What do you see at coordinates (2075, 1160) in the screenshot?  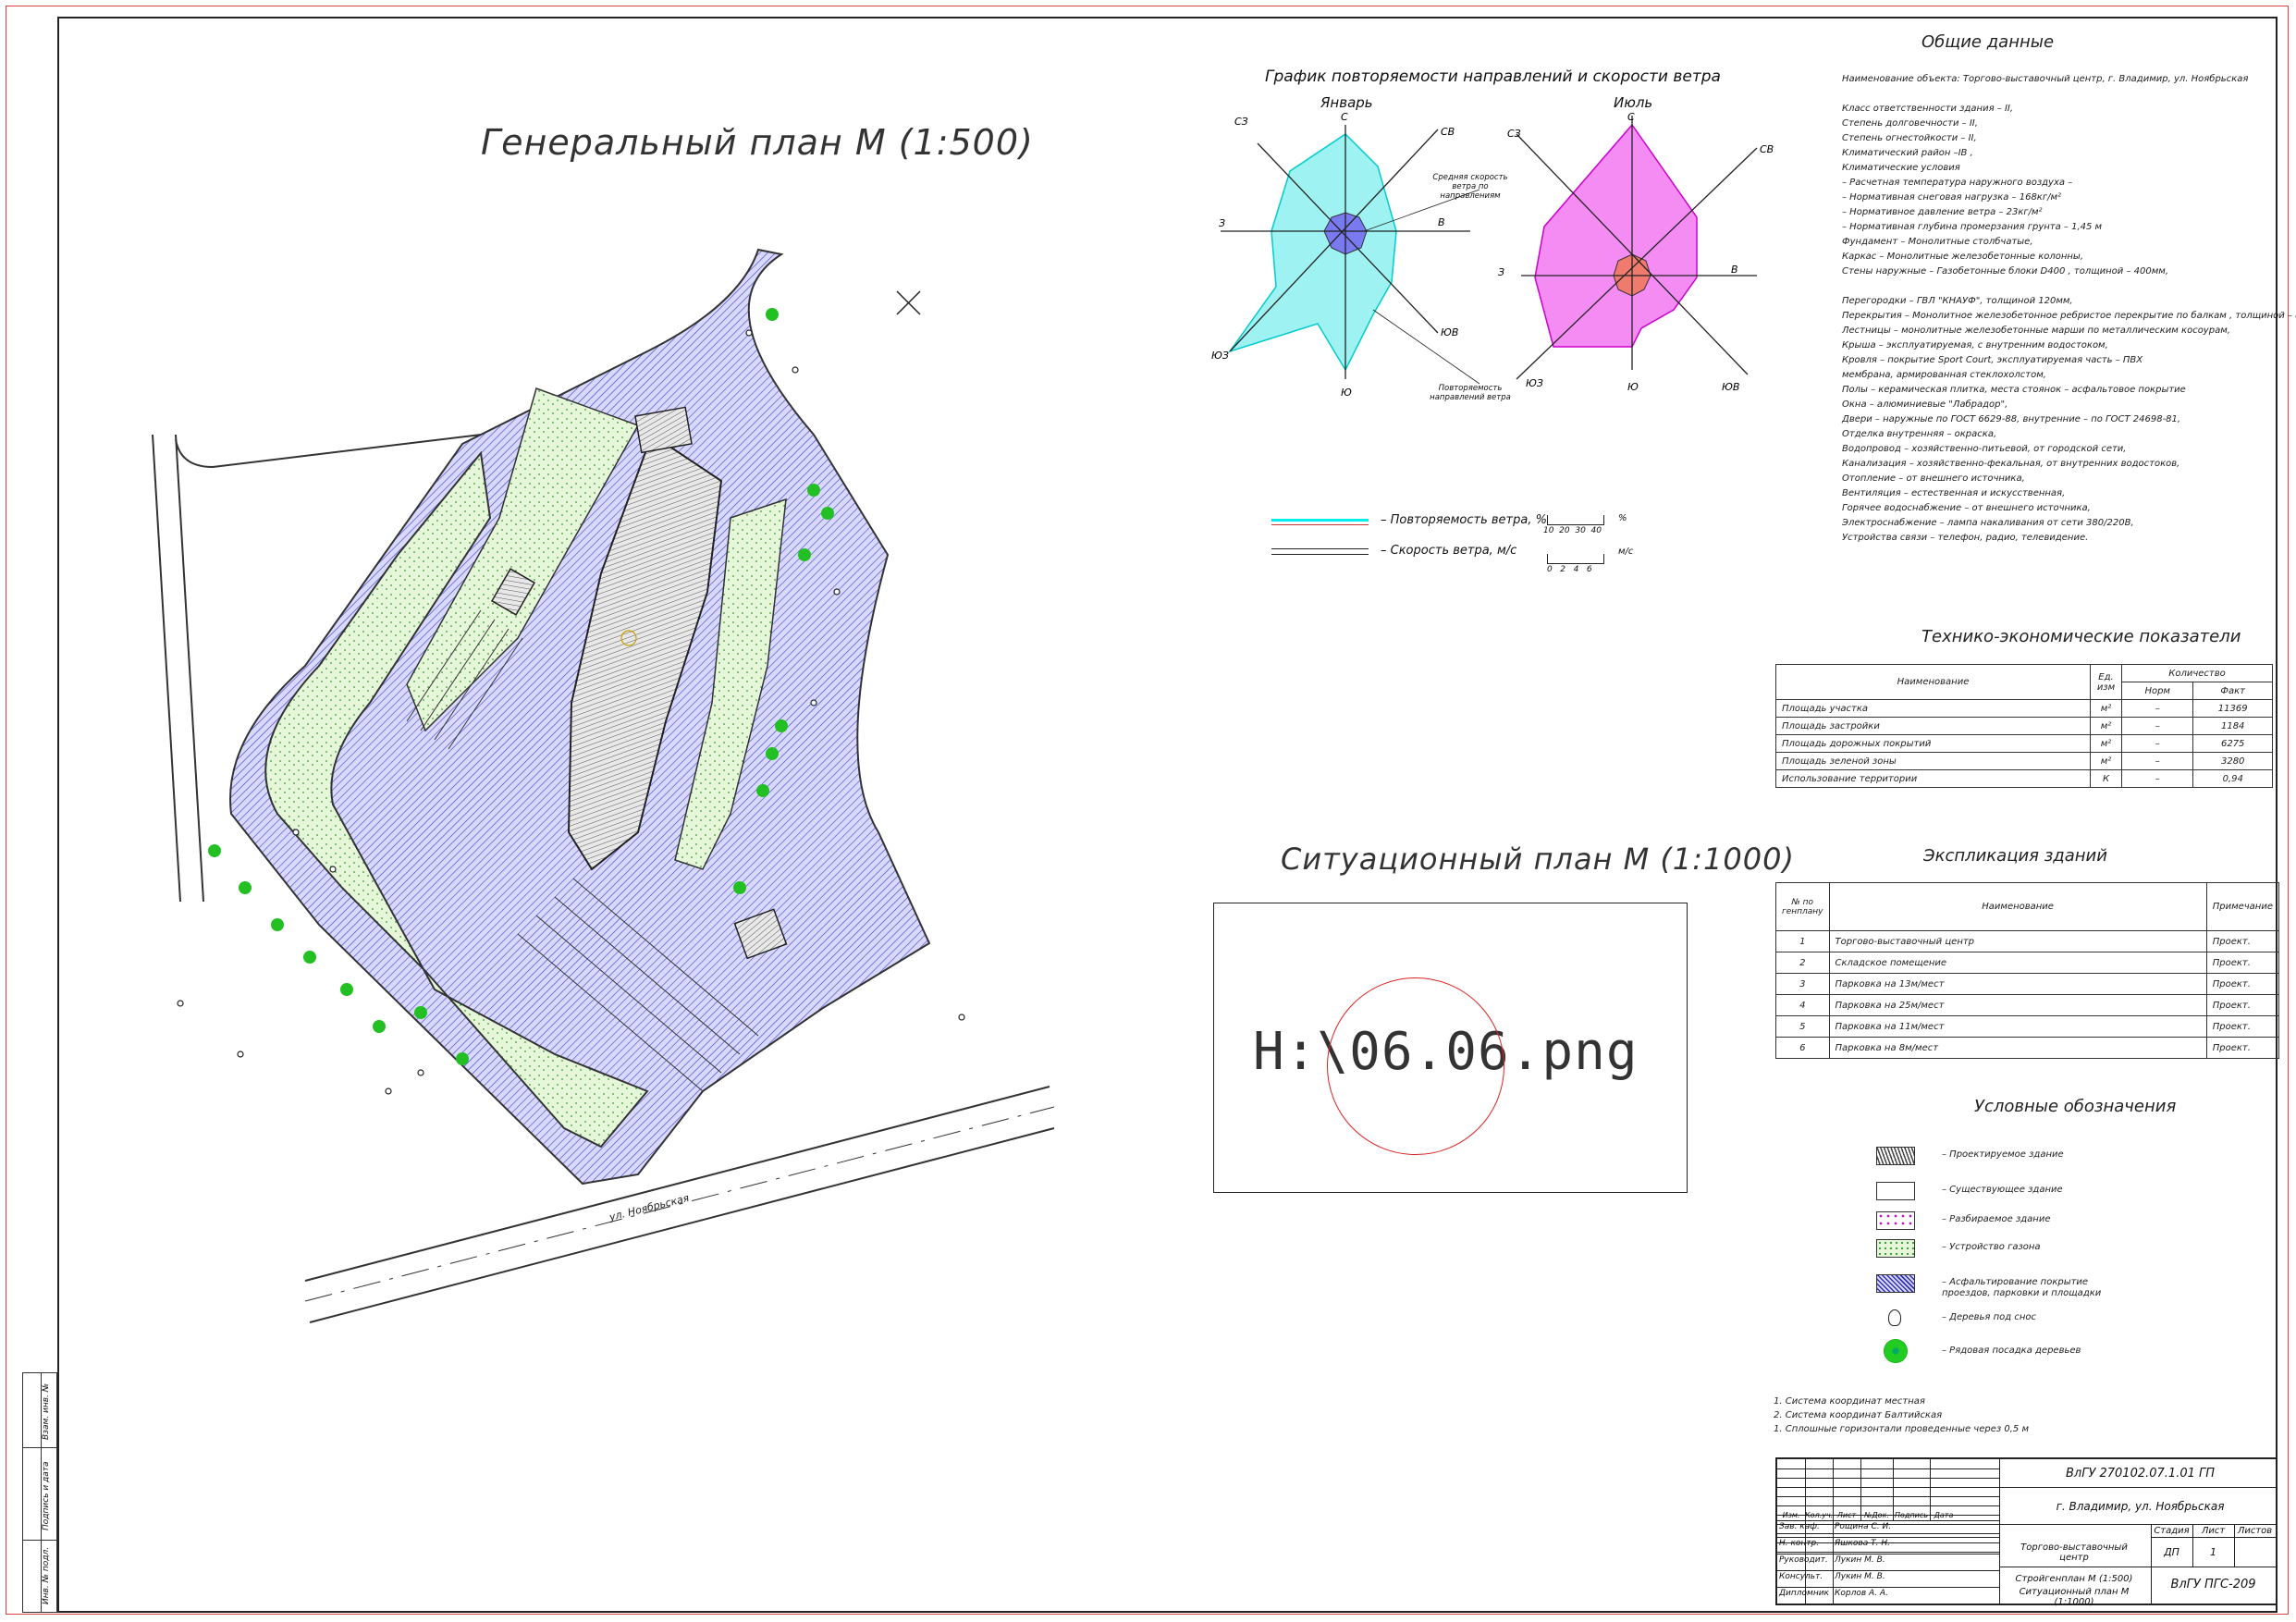 I see `legend-item: – Проектируемое здание` at bounding box center [2075, 1160].